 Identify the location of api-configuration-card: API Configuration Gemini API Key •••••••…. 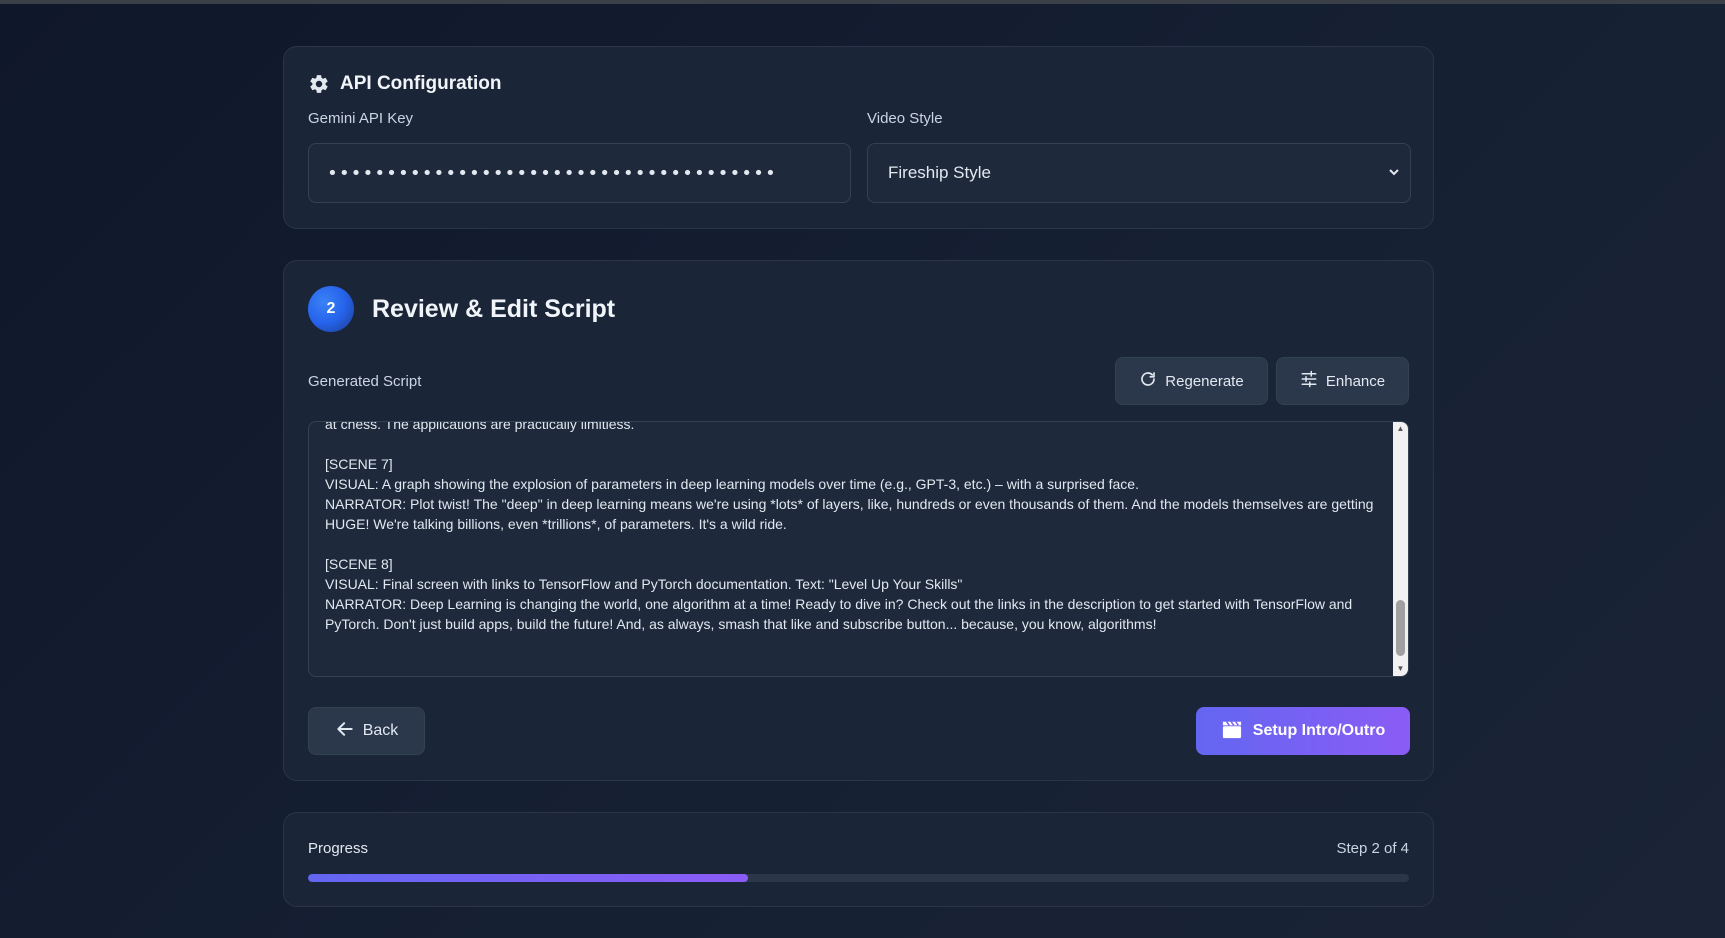
(858, 137).